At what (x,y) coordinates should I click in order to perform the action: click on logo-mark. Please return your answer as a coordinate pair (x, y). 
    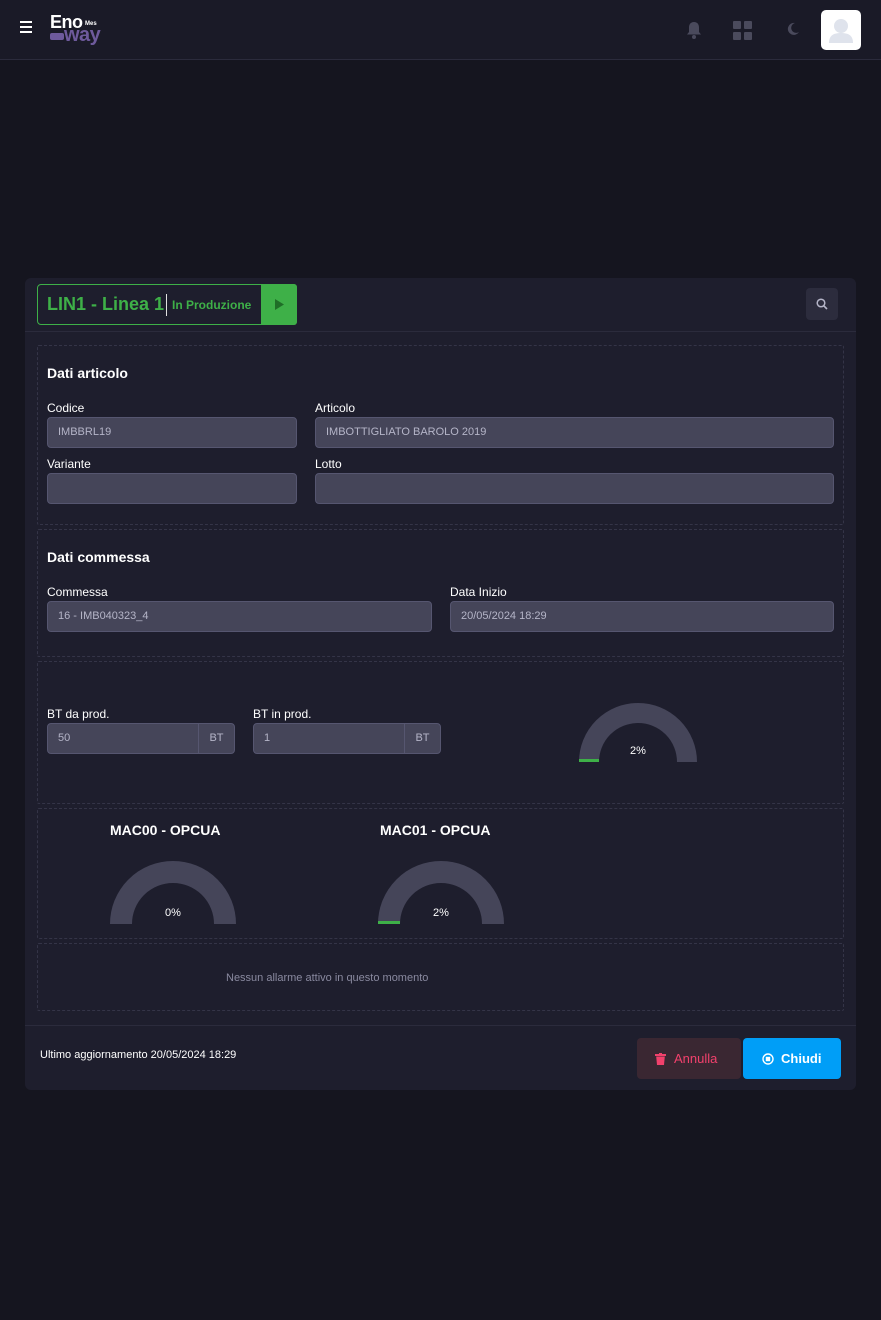
    Looking at the image, I should click on (57, 36).